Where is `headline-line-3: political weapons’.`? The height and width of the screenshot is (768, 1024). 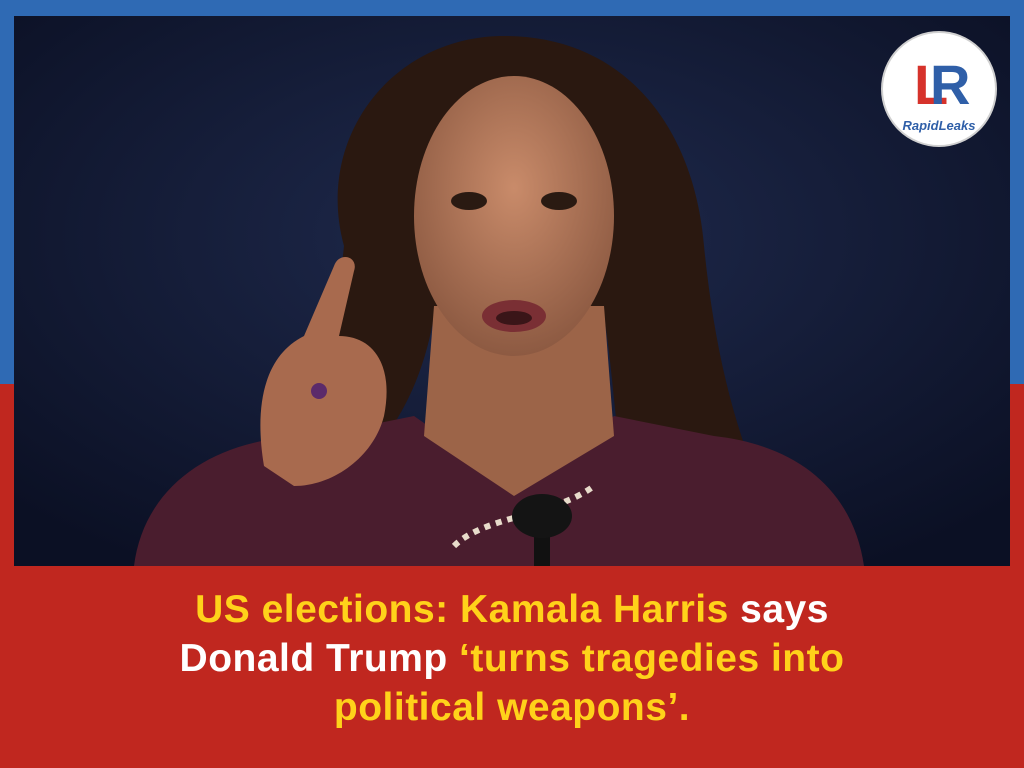 headline-line-3: political weapons’. is located at coordinates (512, 707).